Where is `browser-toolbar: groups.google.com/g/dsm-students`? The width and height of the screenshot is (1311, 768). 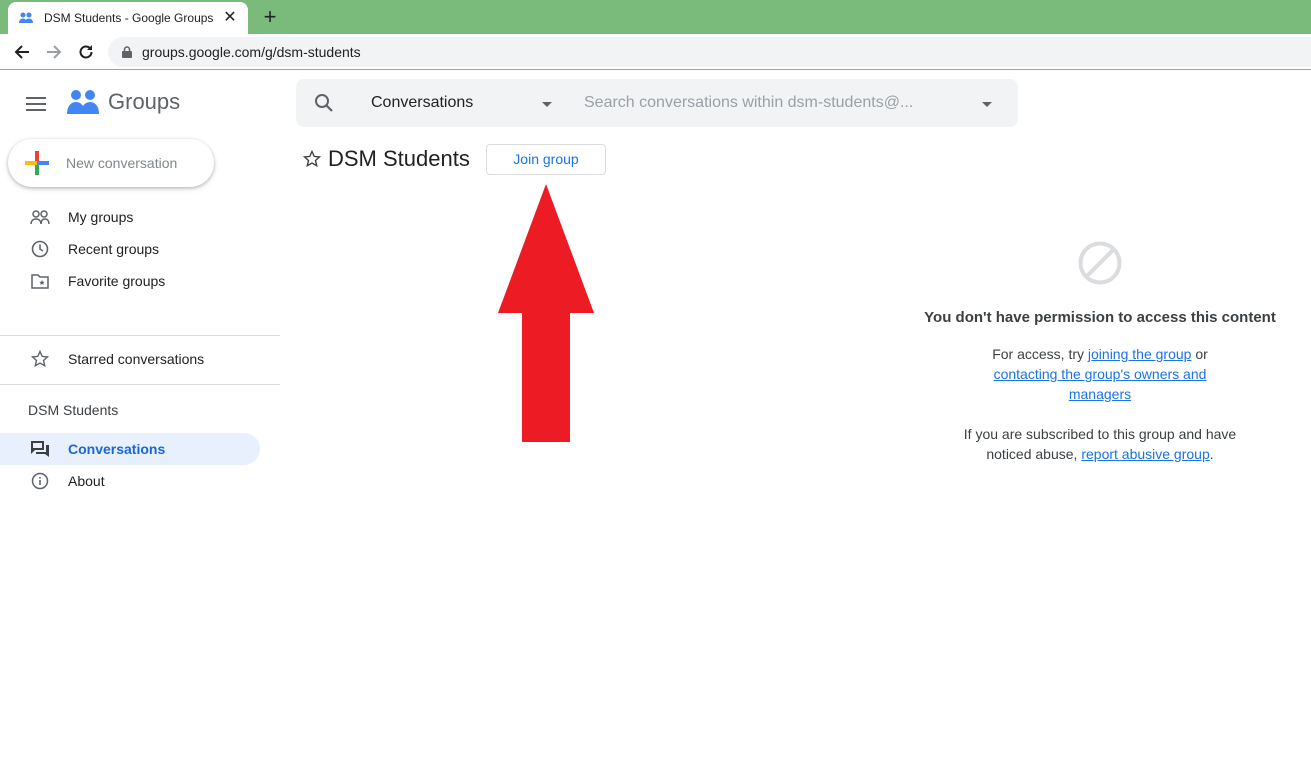 browser-toolbar: groups.google.com/g/dsm-students is located at coordinates (655, 52).